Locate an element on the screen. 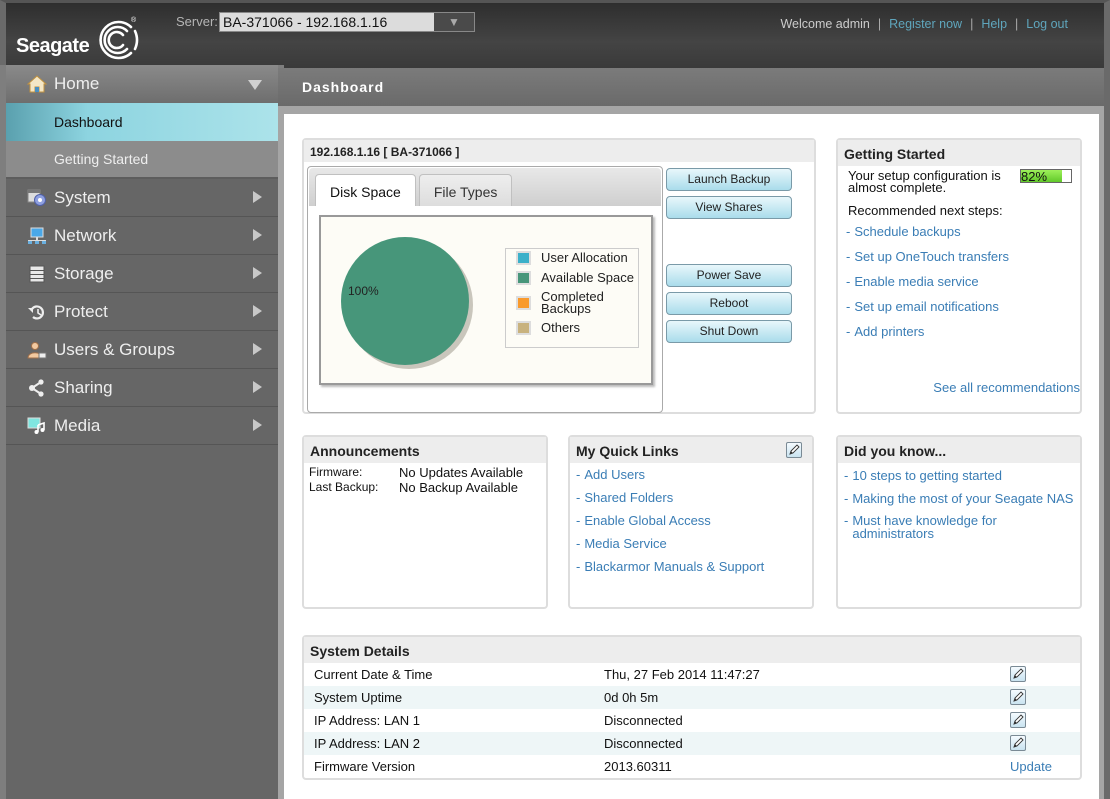 This screenshot has width=1110, height=799. page-scrollbar is located at coordinates (1107, 432).